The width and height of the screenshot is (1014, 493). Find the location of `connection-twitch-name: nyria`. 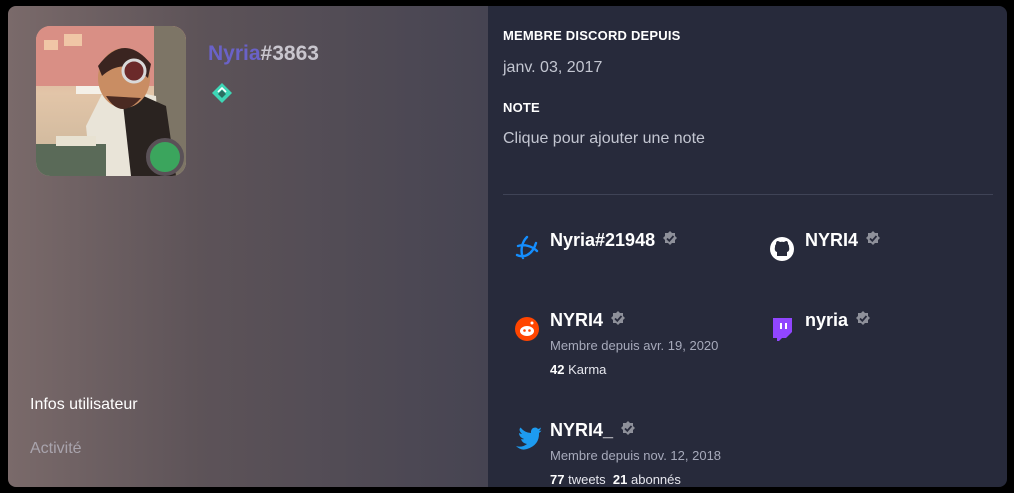

connection-twitch-name: nyria is located at coordinates (838, 320).